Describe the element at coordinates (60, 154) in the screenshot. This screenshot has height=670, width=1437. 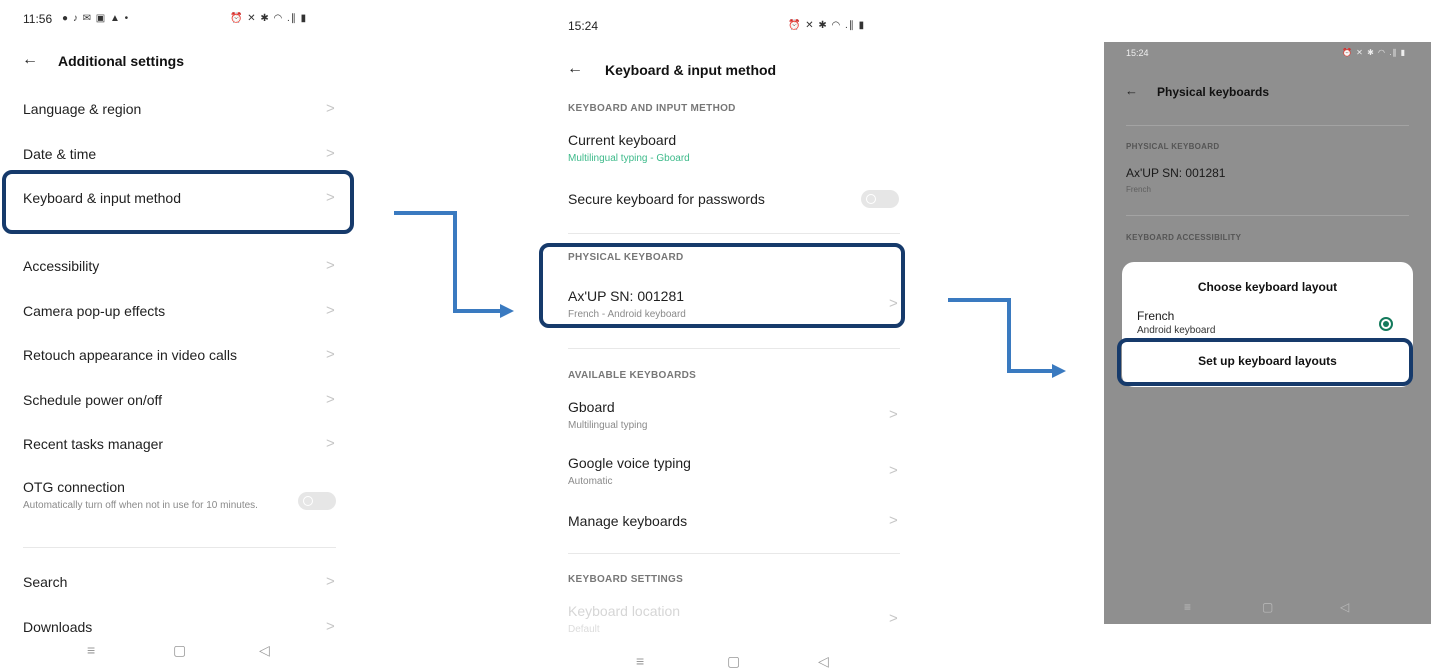
I see `list-item-label: Date & time` at that location.